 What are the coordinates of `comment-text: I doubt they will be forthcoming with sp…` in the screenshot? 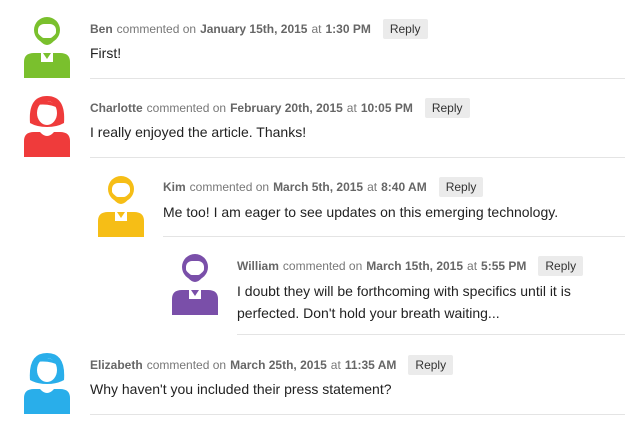 It's located at (404, 302).